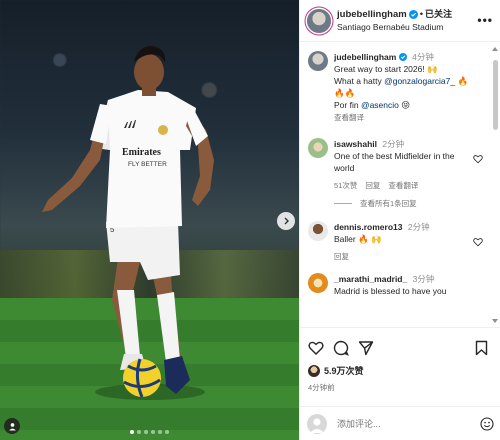 This screenshot has height=440, width=500. What do you see at coordinates (149, 432) in the screenshot?
I see `carousel-indicator` at bounding box center [149, 432].